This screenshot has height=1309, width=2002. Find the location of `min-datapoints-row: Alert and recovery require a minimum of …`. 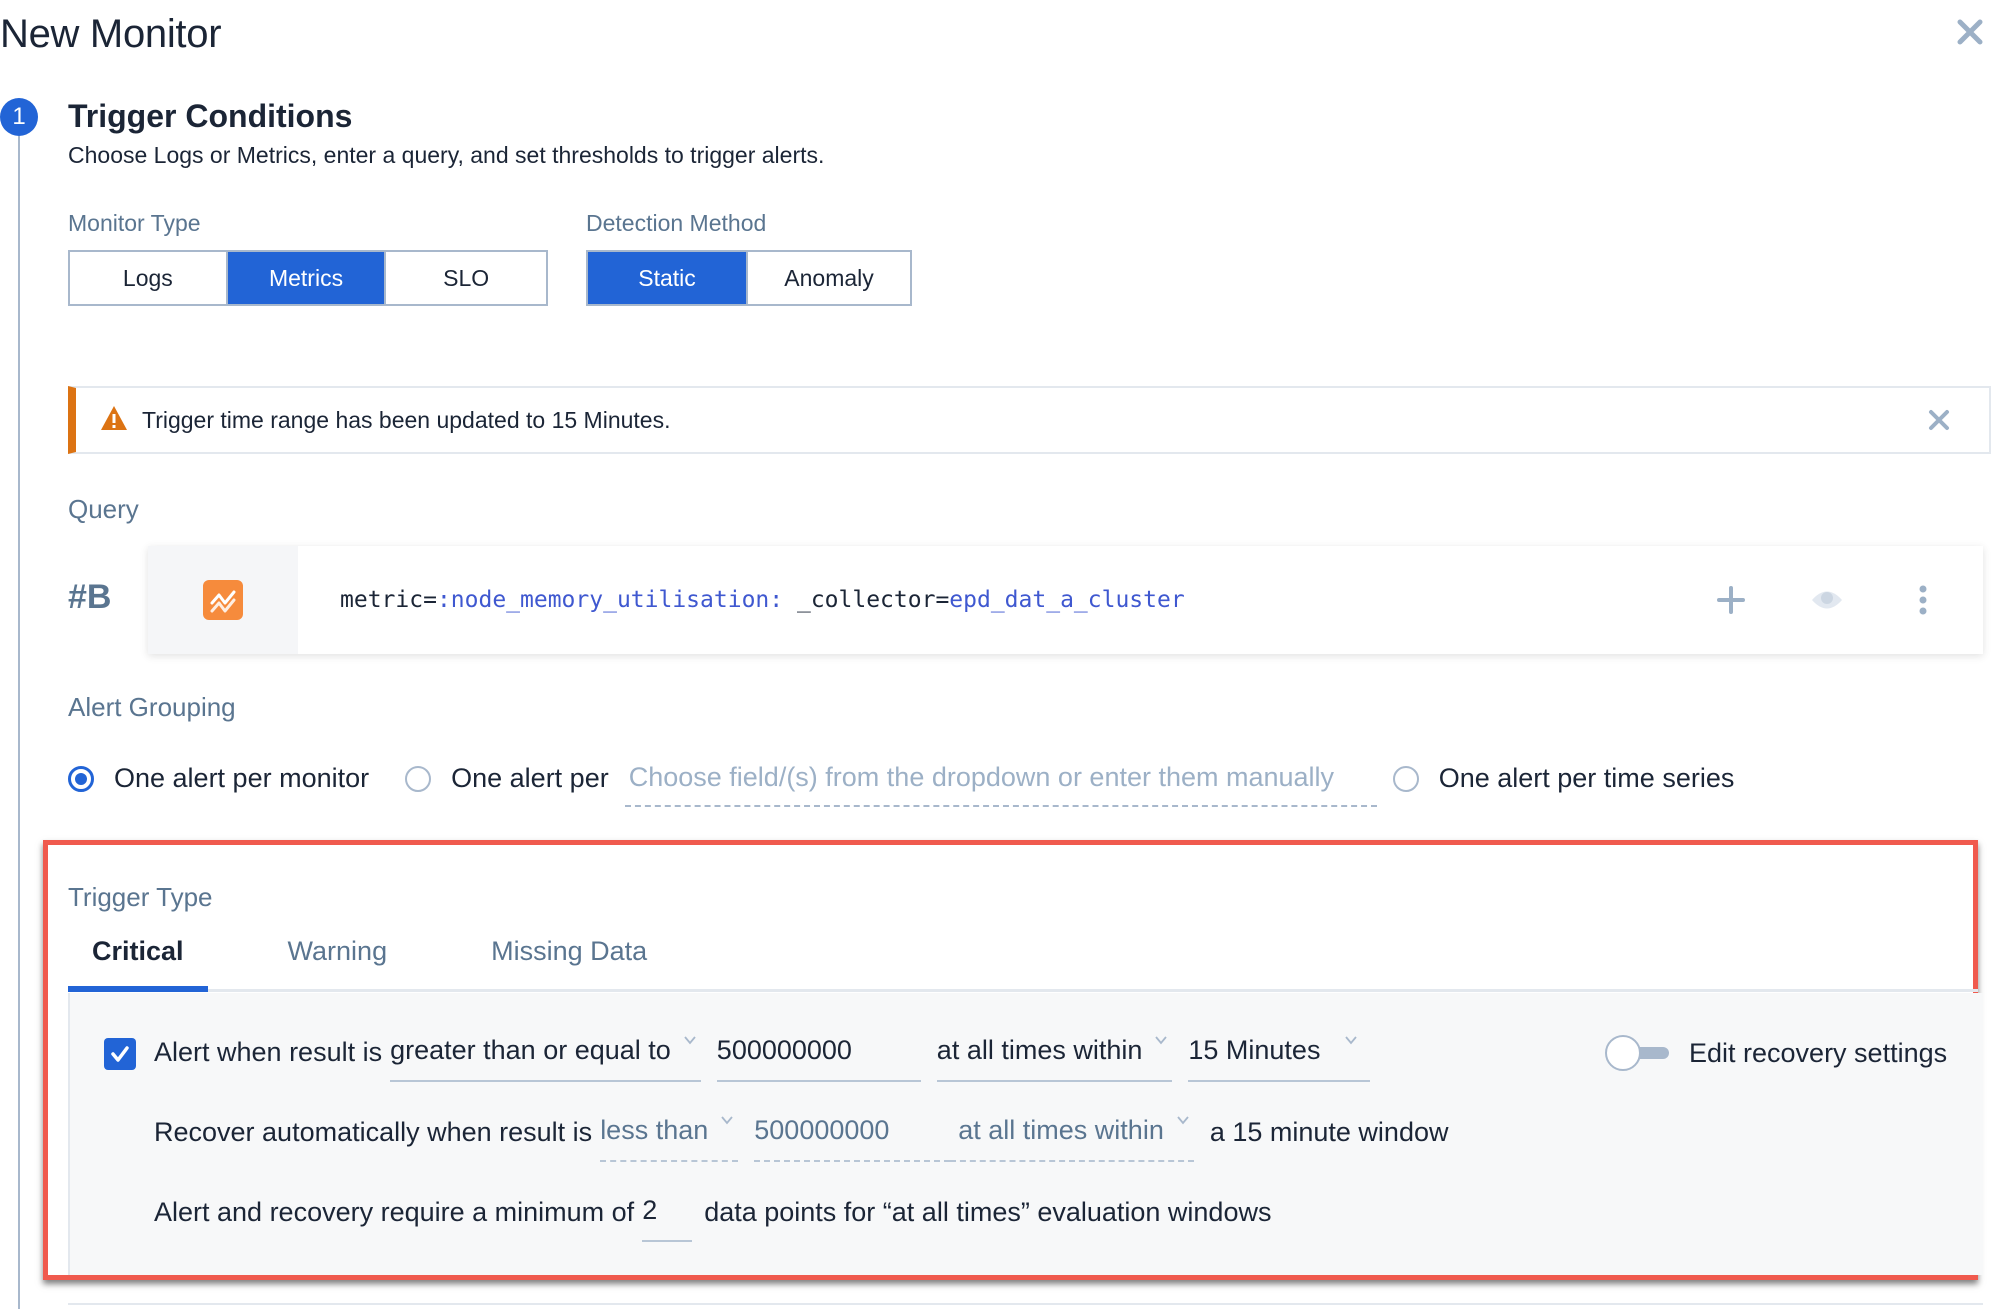

min-datapoints-row: Alert and recovery require a minimum of … is located at coordinates (712, 1218).